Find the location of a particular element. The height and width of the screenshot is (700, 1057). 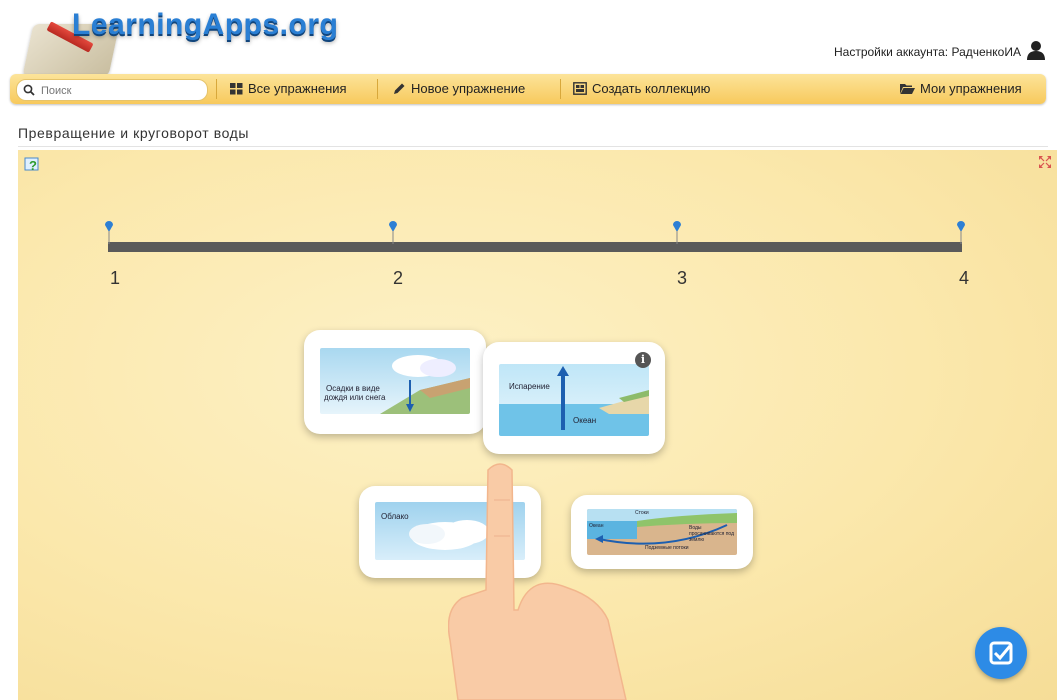

create-collection-label: Создать коллекцию is located at coordinates (651, 88).